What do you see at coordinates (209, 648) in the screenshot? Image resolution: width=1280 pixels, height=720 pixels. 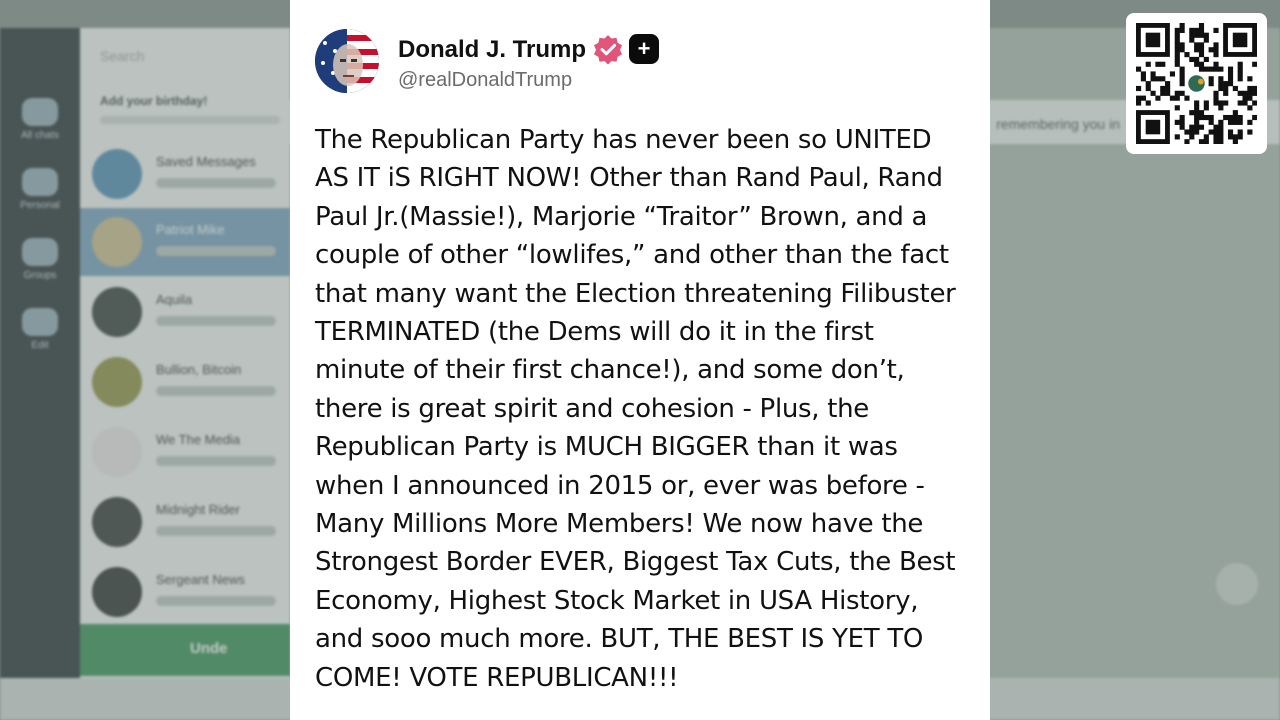 I see `unread-label: Unde` at bounding box center [209, 648].